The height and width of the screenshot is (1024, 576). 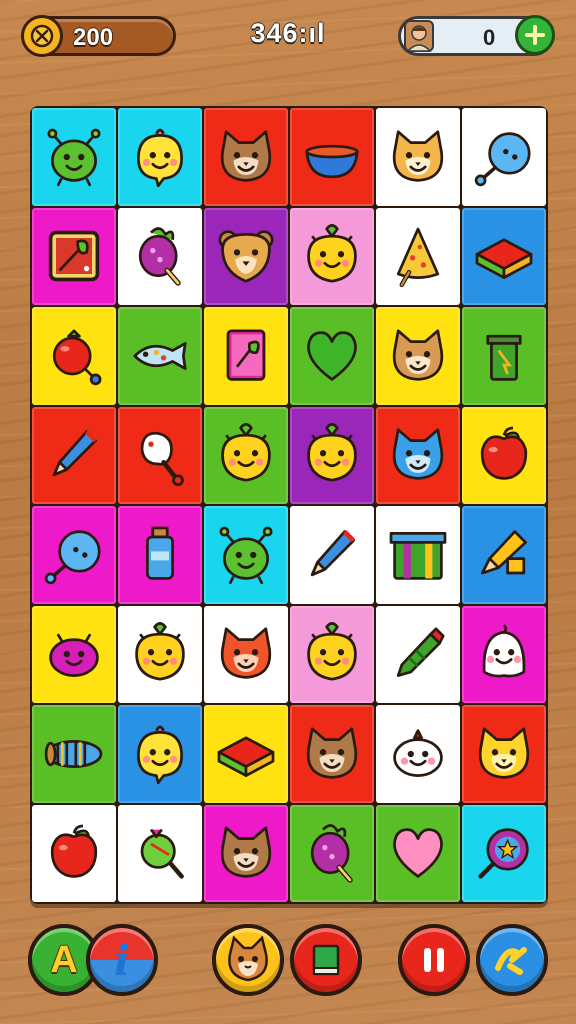 I want to click on tile-bowl, so click(x=332, y=157).